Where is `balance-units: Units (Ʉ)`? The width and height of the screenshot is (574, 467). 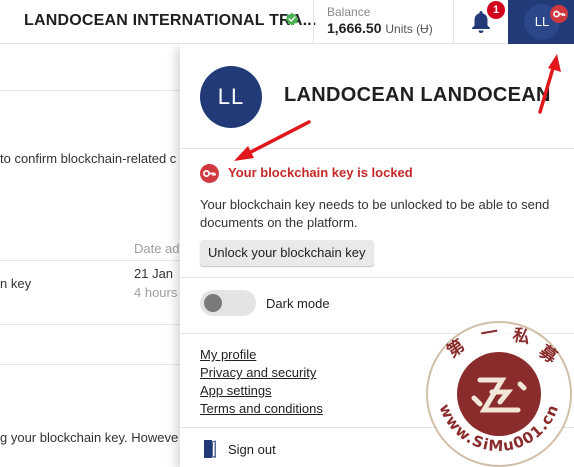
balance-units: Units (Ʉ) is located at coordinates (409, 29).